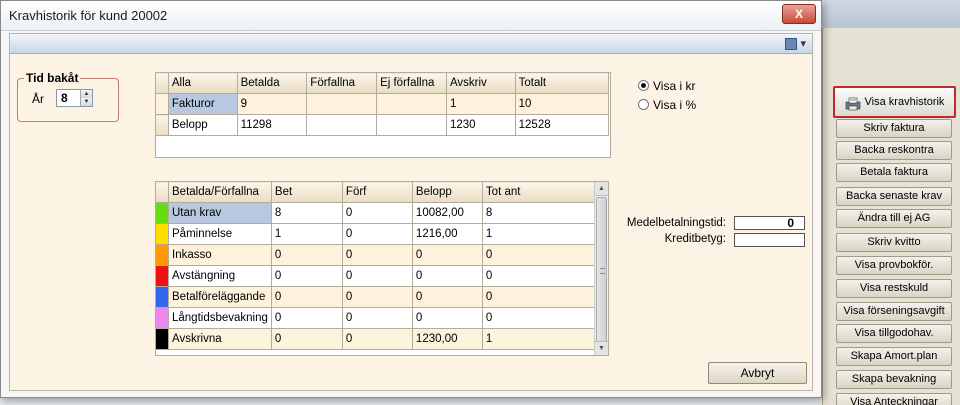 This screenshot has width=960, height=405. I want to click on scrollbar-thumb, so click(601, 269).